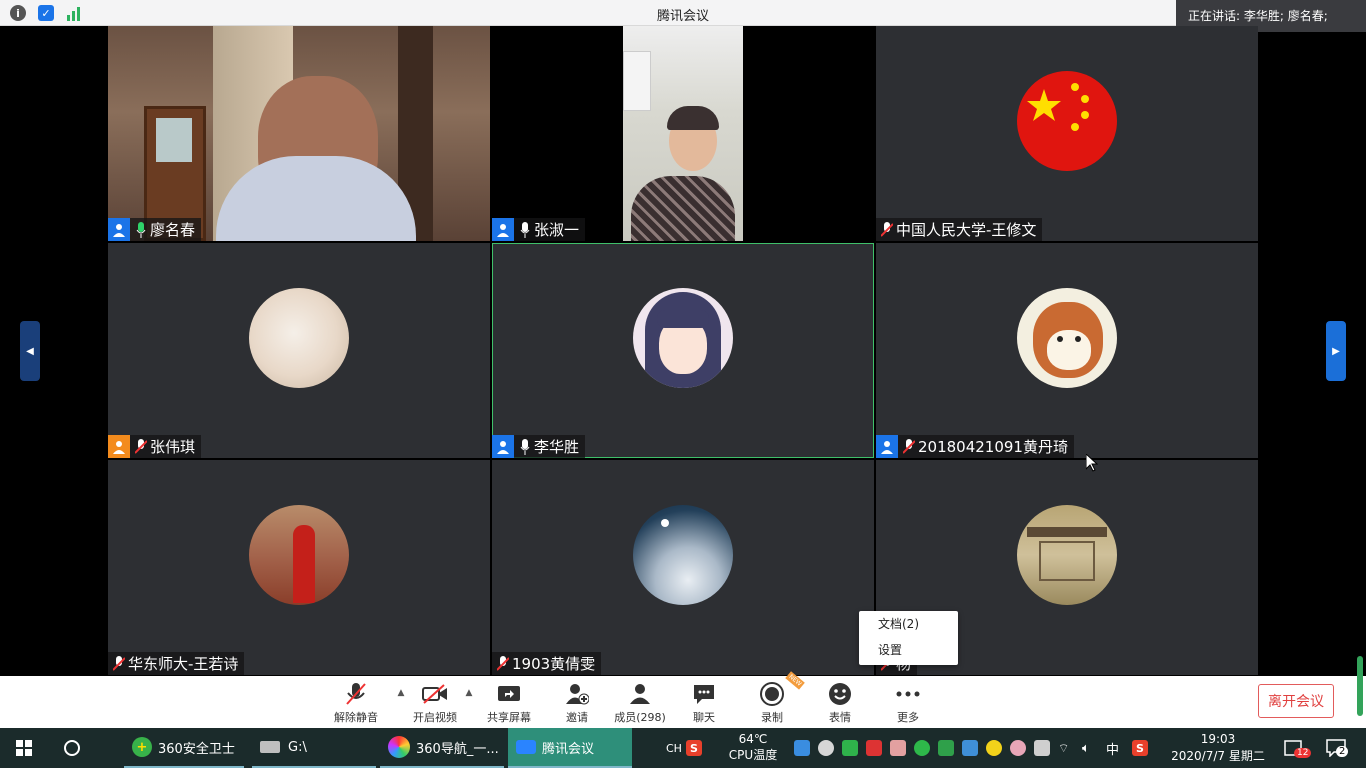 The image size is (1366, 768). What do you see at coordinates (72, 748) in the screenshot?
I see `search-button` at bounding box center [72, 748].